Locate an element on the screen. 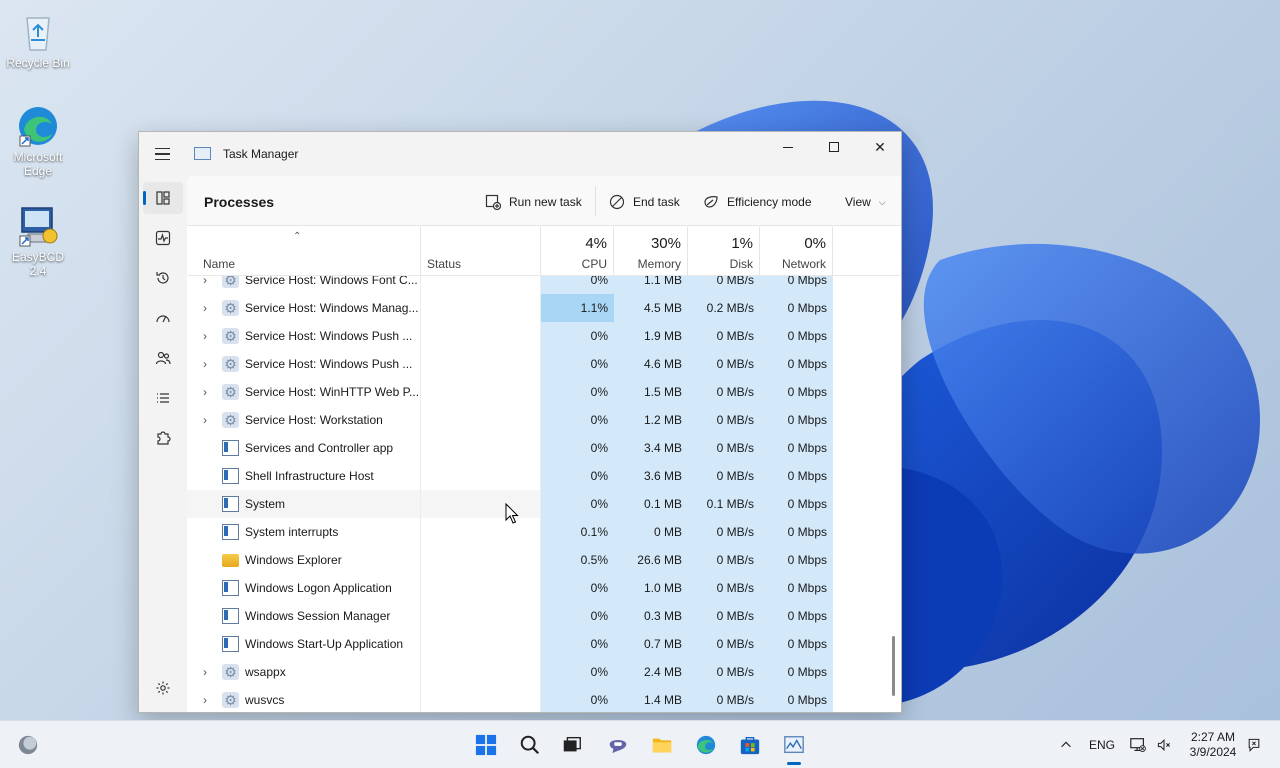 The image size is (1280, 768). column-memory-label: Memory is located at coordinates (659, 264).